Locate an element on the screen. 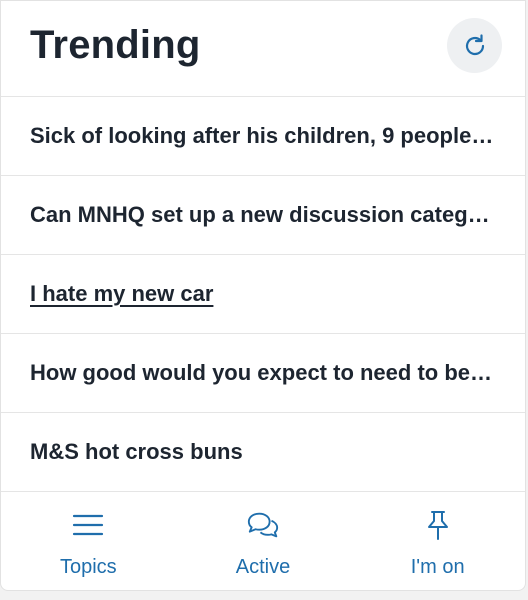 This screenshot has width=528, height=600. menu-icon is located at coordinates (88, 525).